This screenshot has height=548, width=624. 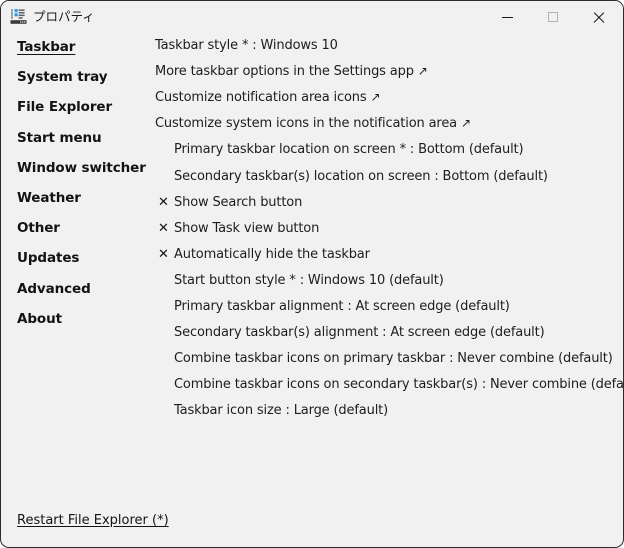 I want to click on sidebar-item-updates: Updates, so click(x=48, y=258).